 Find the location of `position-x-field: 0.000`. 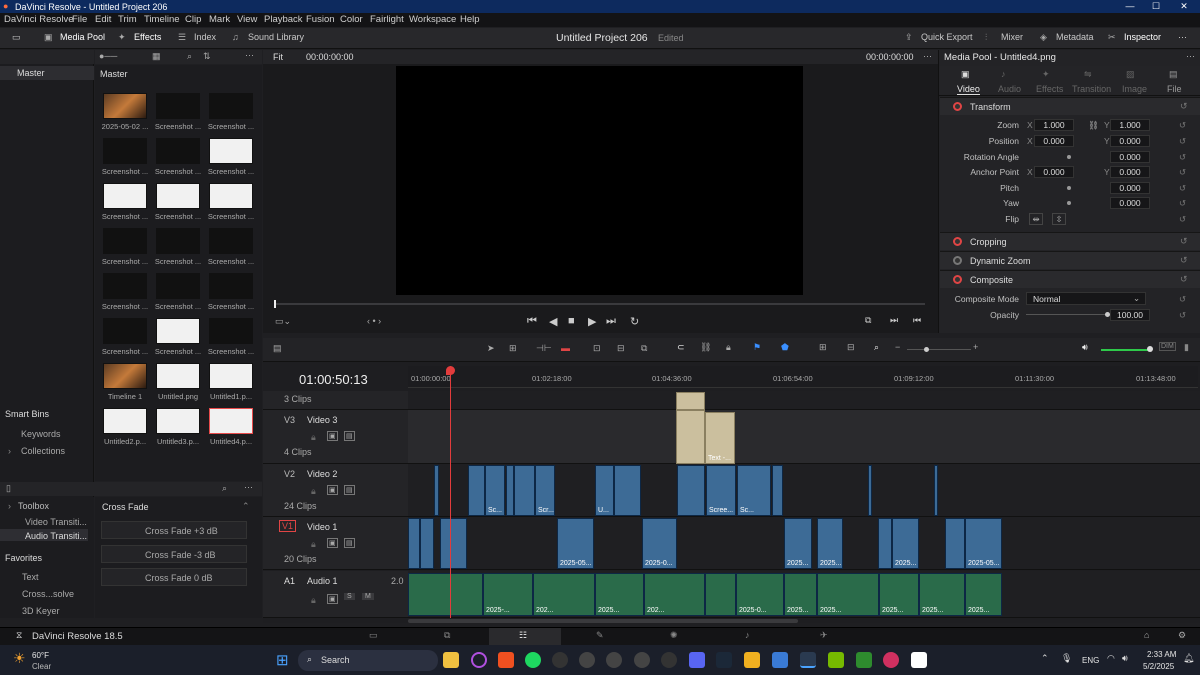

position-x-field: 0.000 is located at coordinates (1054, 141).